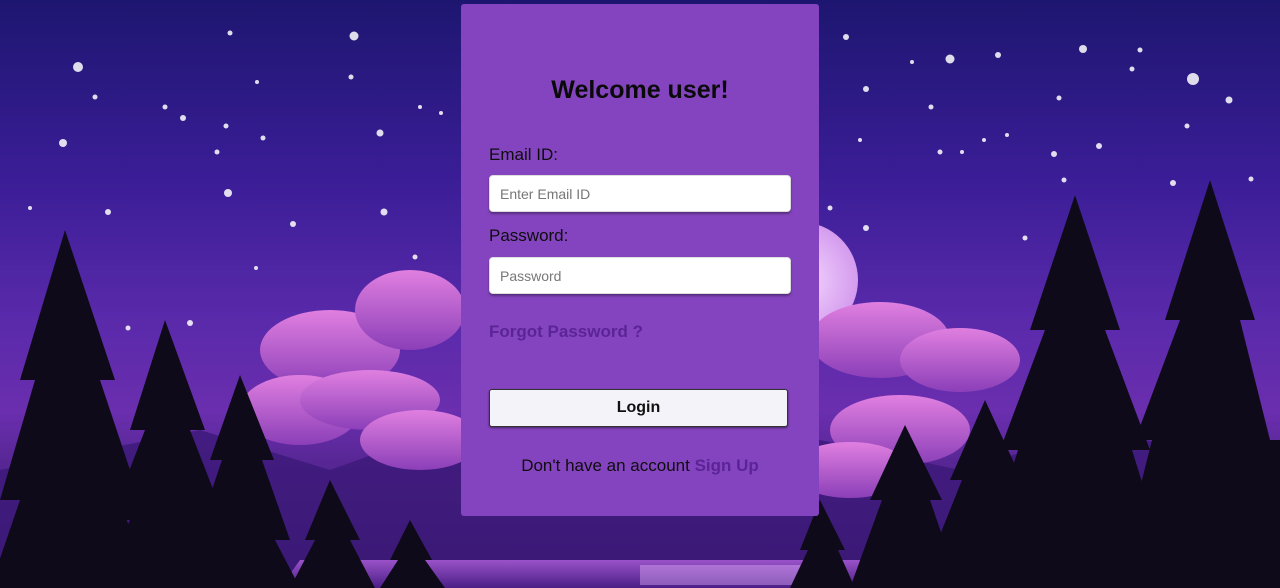 This screenshot has width=1280, height=588. I want to click on email-input, so click(640, 193).